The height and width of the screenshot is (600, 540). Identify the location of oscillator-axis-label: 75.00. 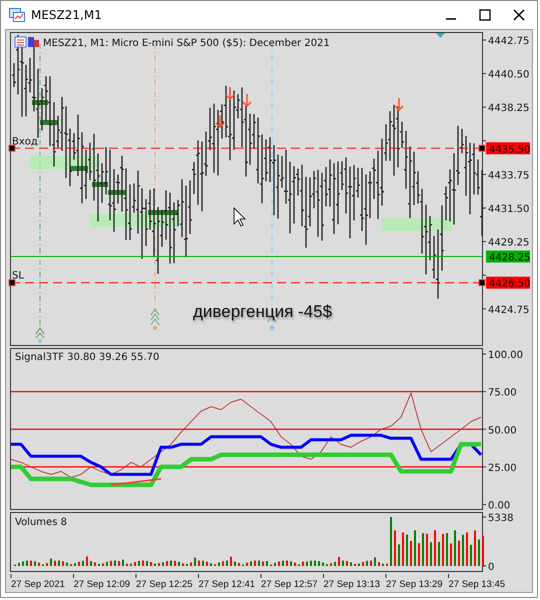
(502, 393).